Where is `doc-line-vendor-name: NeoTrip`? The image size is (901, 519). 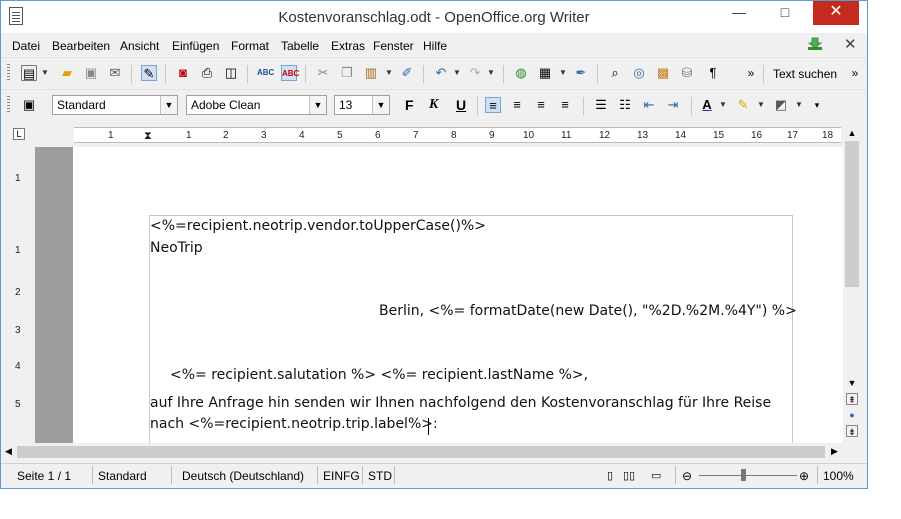
doc-line-vendor-name: NeoTrip is located at coordinates (176, 248).